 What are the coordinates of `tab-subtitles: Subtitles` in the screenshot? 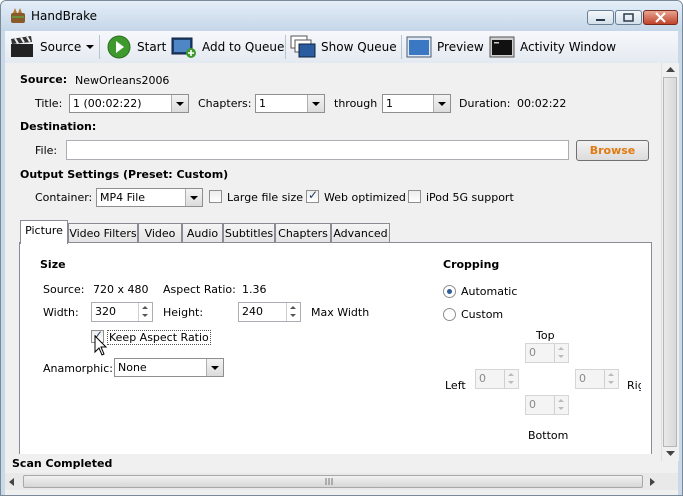 It's located at (249, 233).